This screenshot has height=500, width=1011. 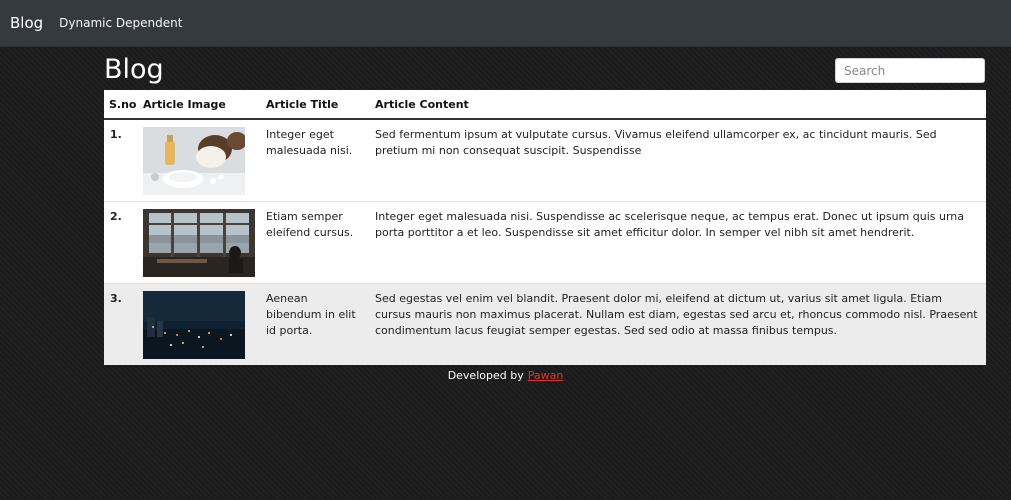 What do you see at coordinates (910, 70) in the screenshot?
I see `search-input` at bounding box center [910, 70].